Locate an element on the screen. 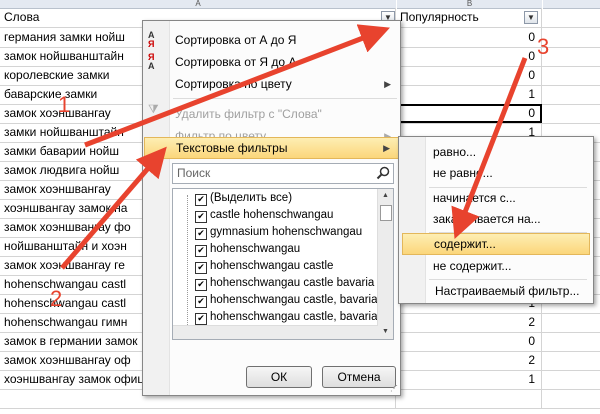  ok-label: ОК is located at coordinates (279, 377).